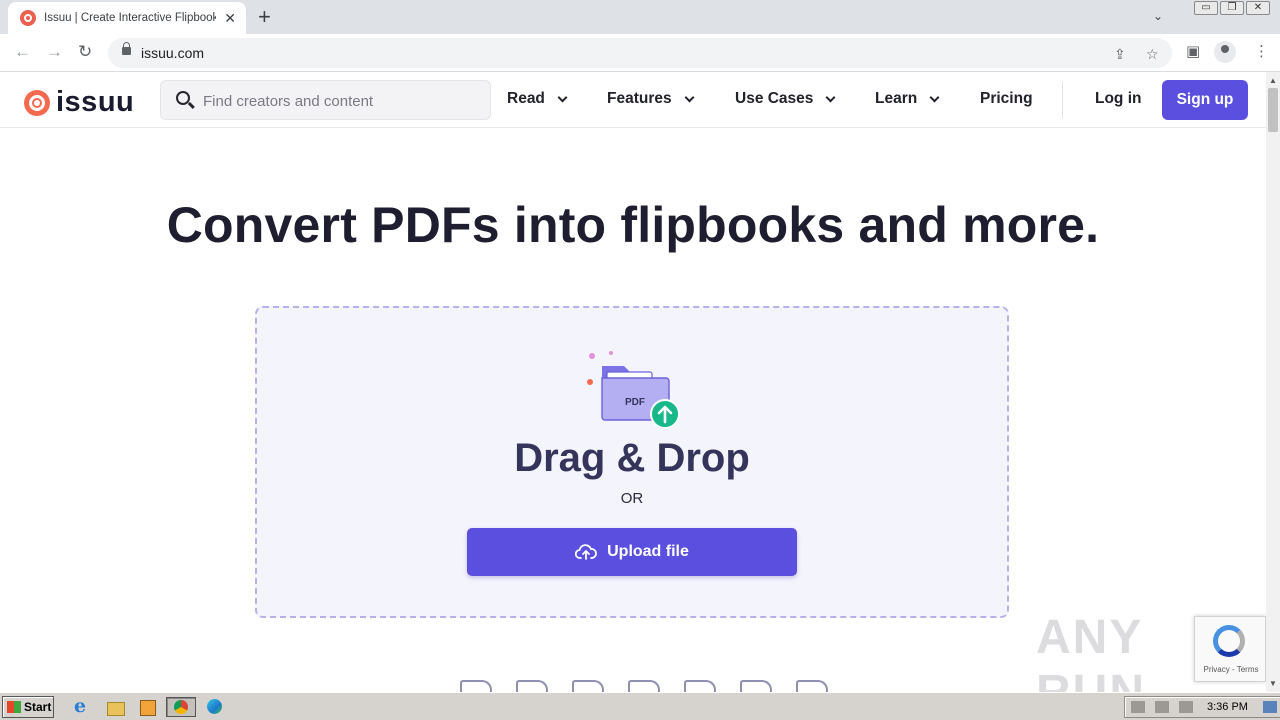  Describe the element at coordinates (1230, 669) in the screenshot. I see `recaptcha-links: Privacy - Terms` at that location.